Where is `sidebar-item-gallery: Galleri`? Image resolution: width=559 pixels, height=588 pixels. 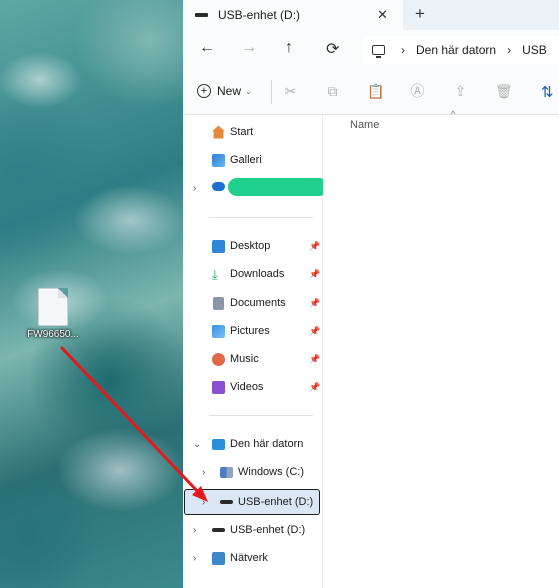 sidebar-item-gallery: Galleri is located at coordinates (253, 160).